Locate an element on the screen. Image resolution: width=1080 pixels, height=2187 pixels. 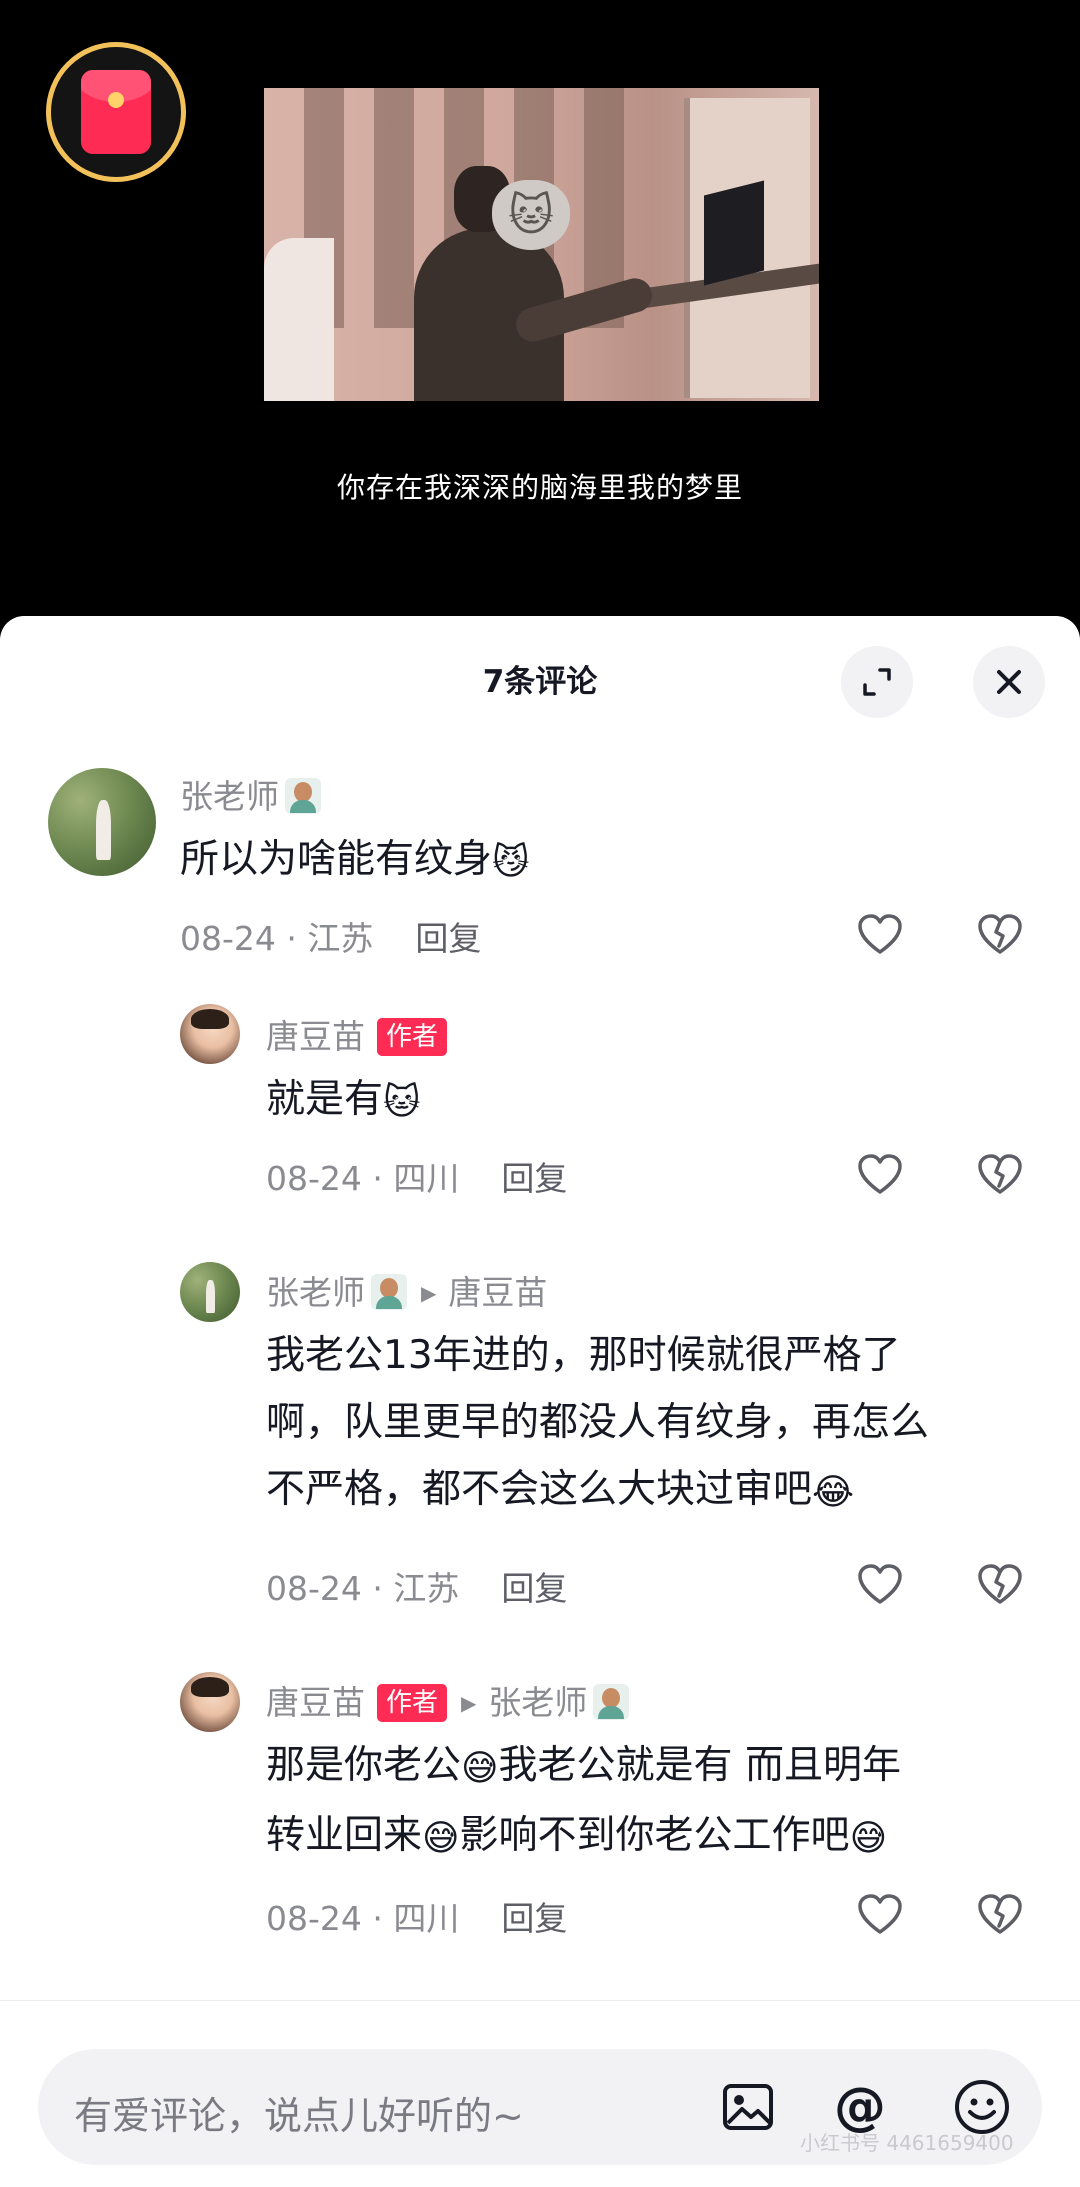
image-icon is located at coordinates (748, 2107).